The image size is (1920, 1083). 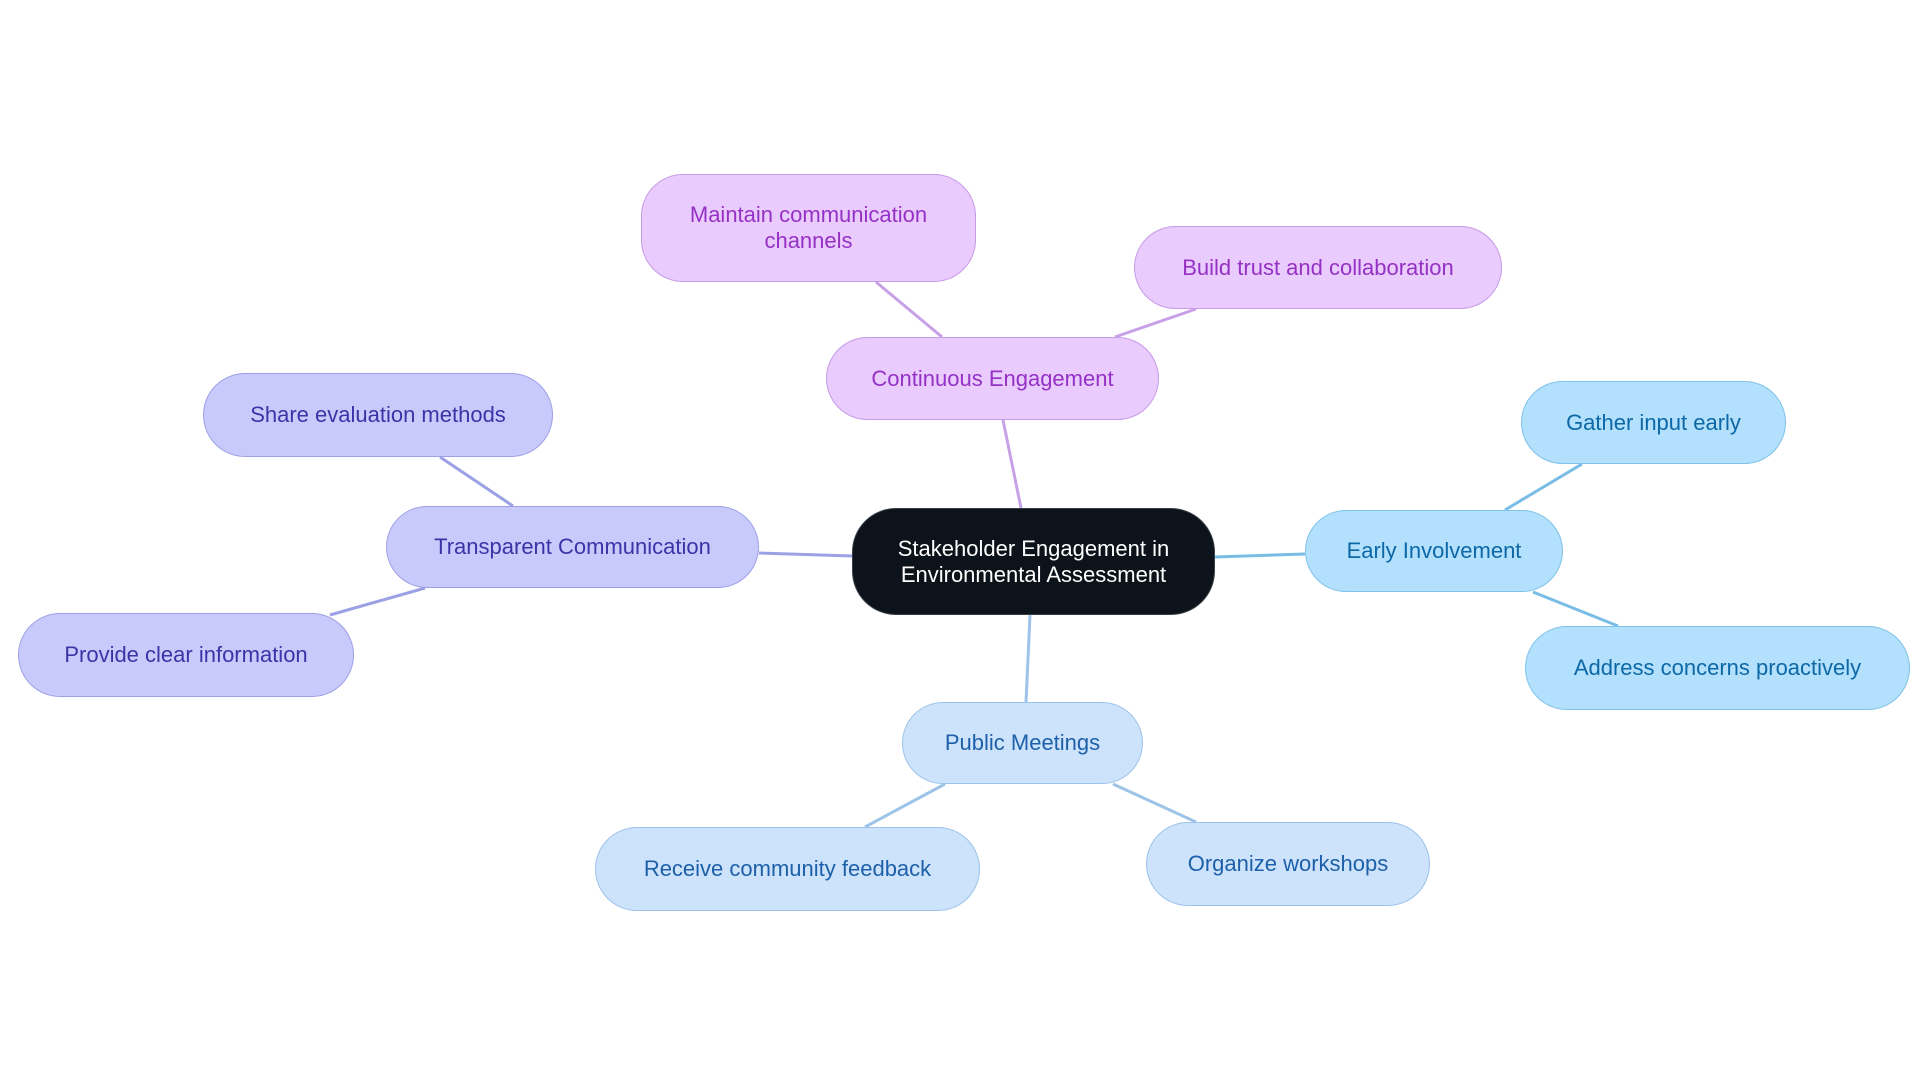 What do you see at coordinates (1033, 574) in the screenshot?
I see `root-label-line2: Environmental Assessment` at bounding box center [1033, 574].